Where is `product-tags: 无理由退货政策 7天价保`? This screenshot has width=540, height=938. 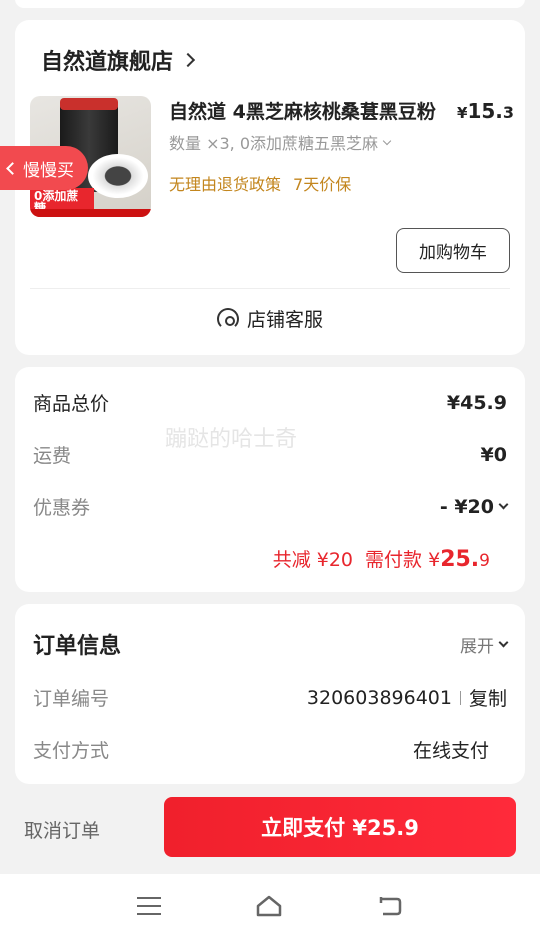
product-tags: 无理由退货政策 7天价保 is located at coordinates (260, 183).